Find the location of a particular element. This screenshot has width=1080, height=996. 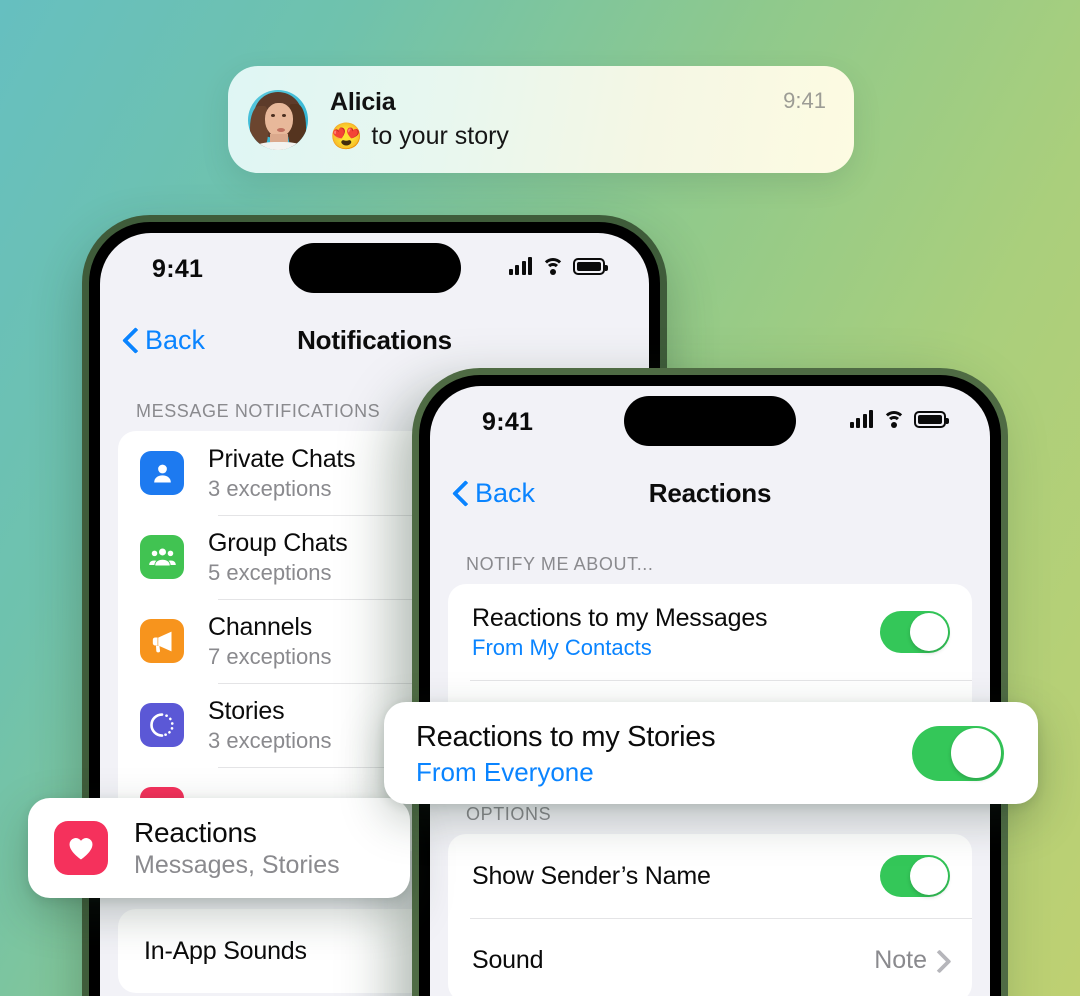

status-bar-front: 9:41 is located at coordinates (710, 423).